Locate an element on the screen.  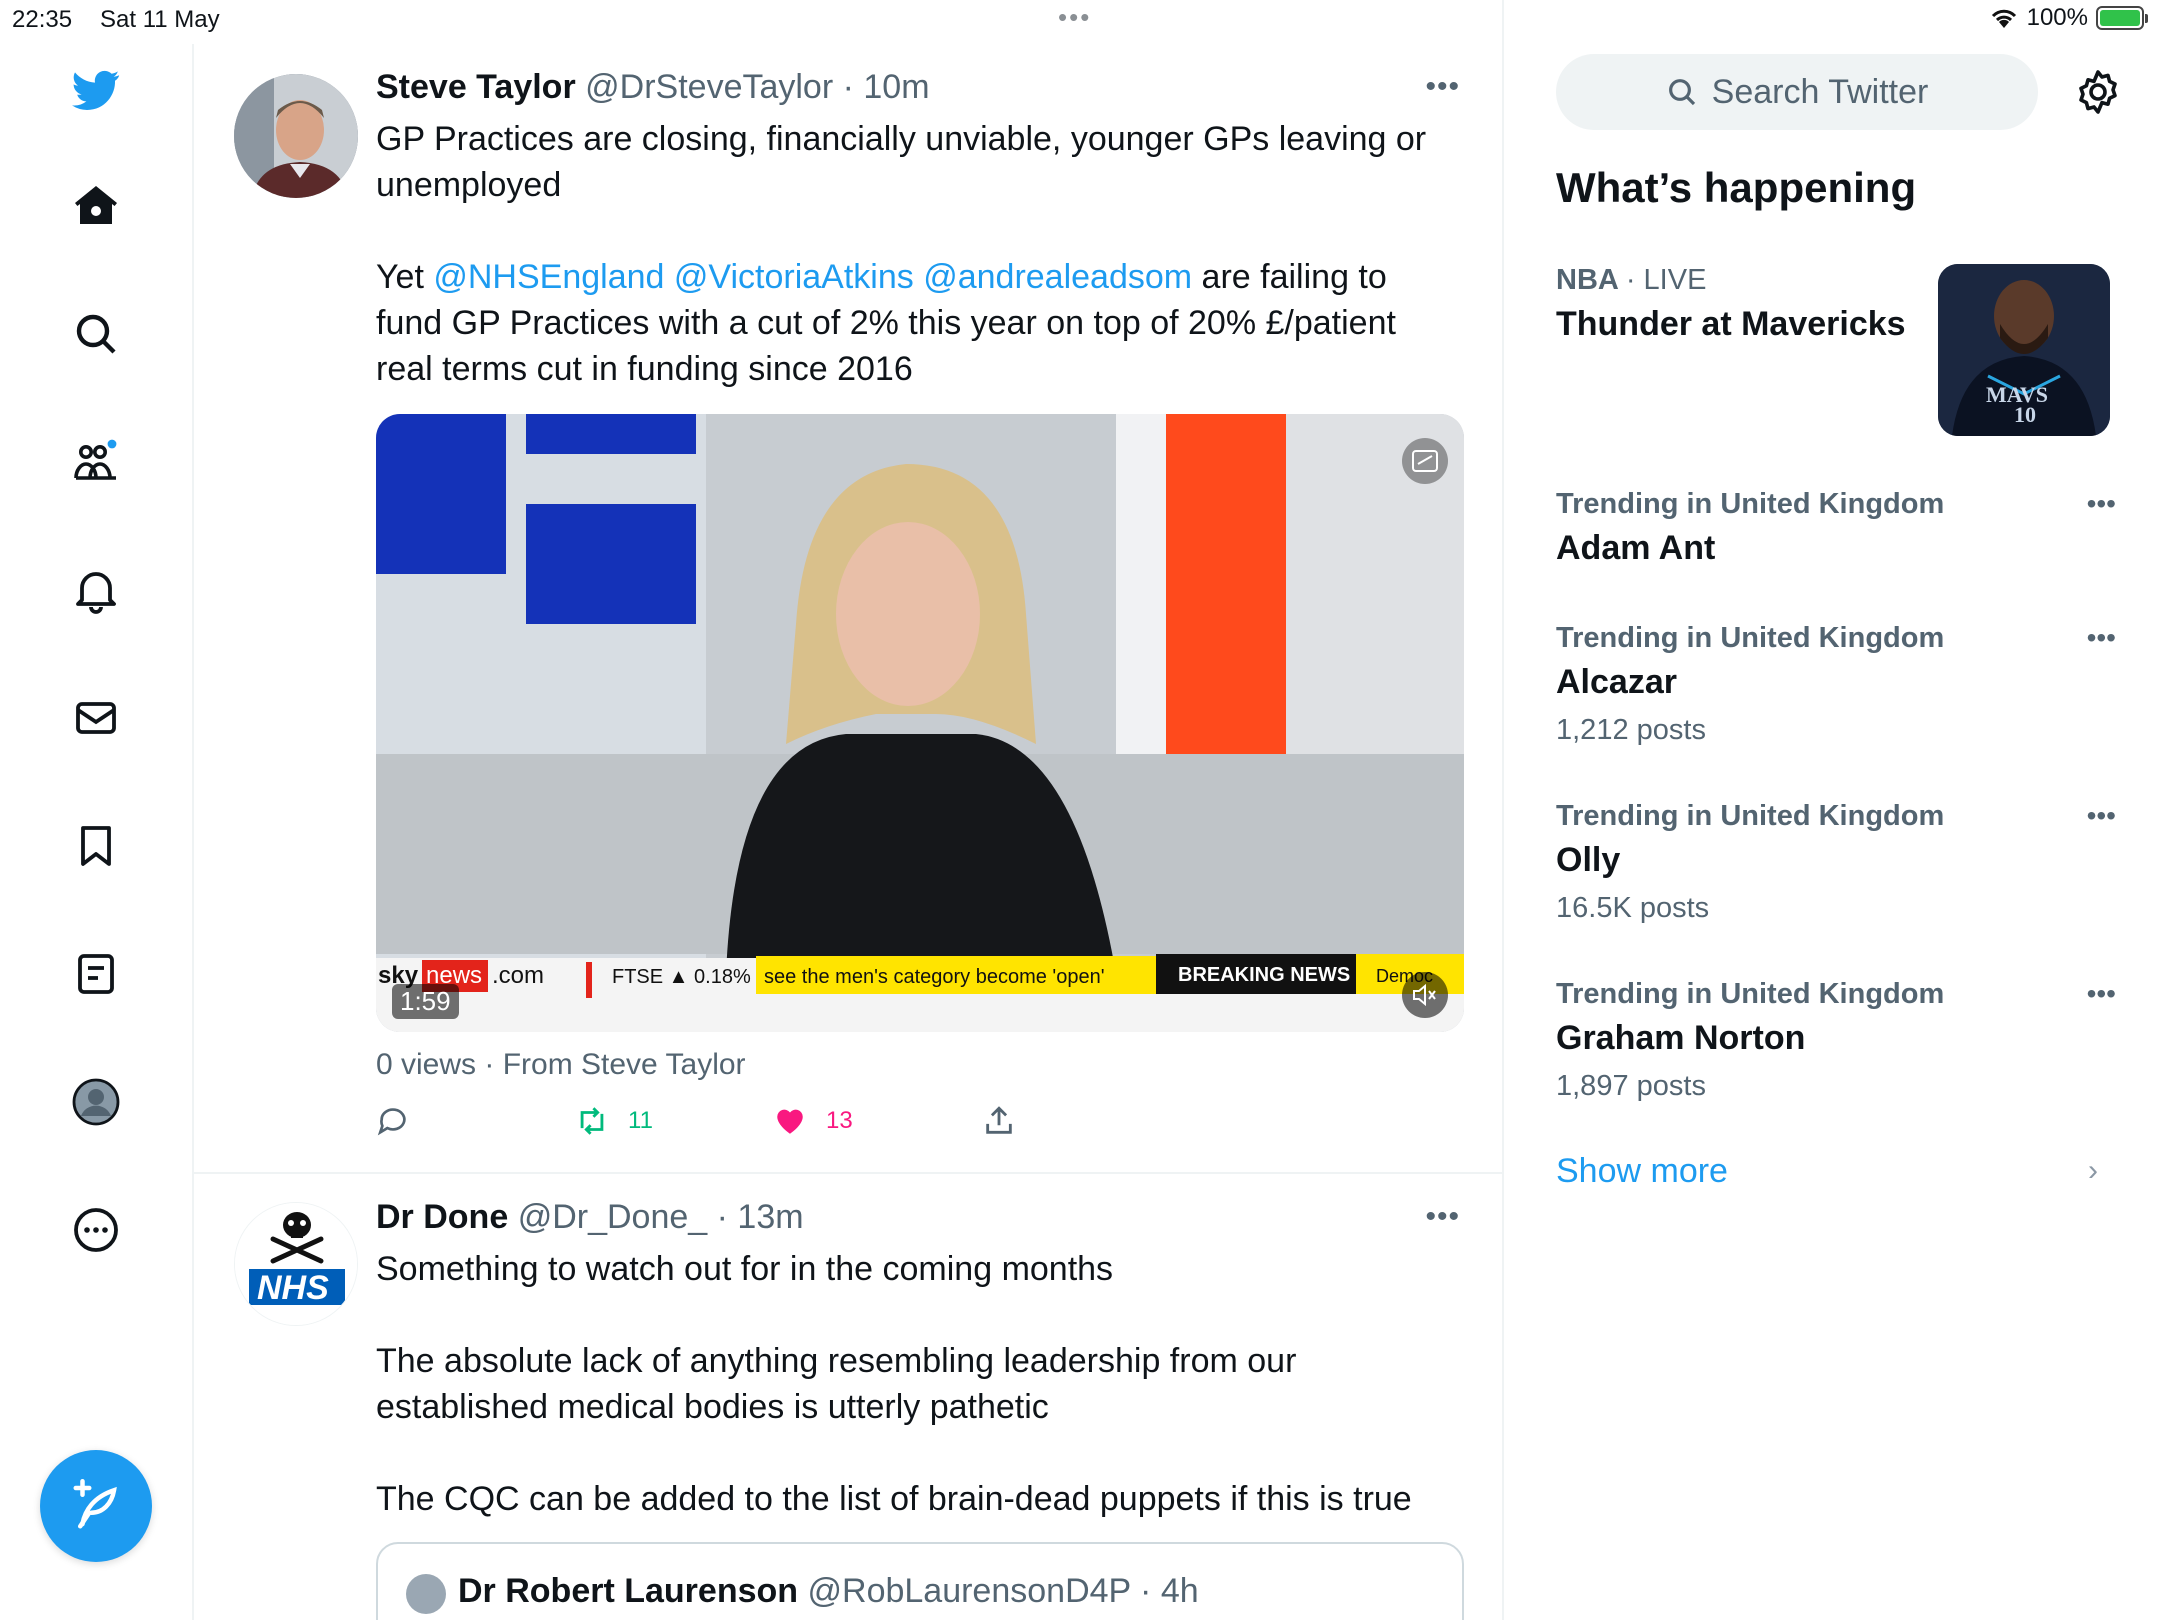
whats-happening-title: What’s happening is located at coordinates (1736, 187).